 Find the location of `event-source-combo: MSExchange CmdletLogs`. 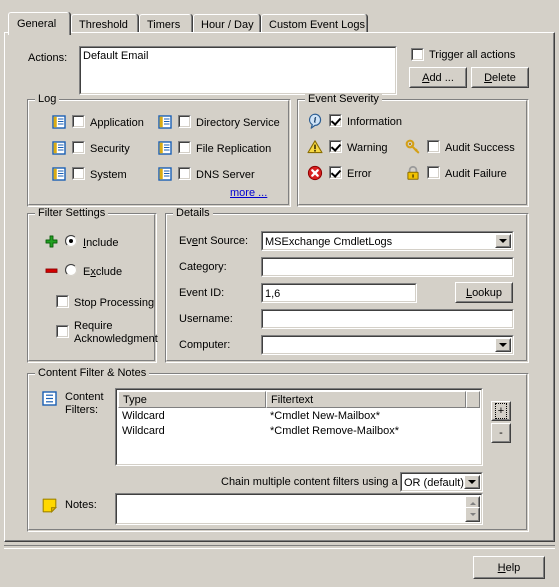

event-source-combo: MSExchange CmdletLogs is located at coordinates (387, 241).